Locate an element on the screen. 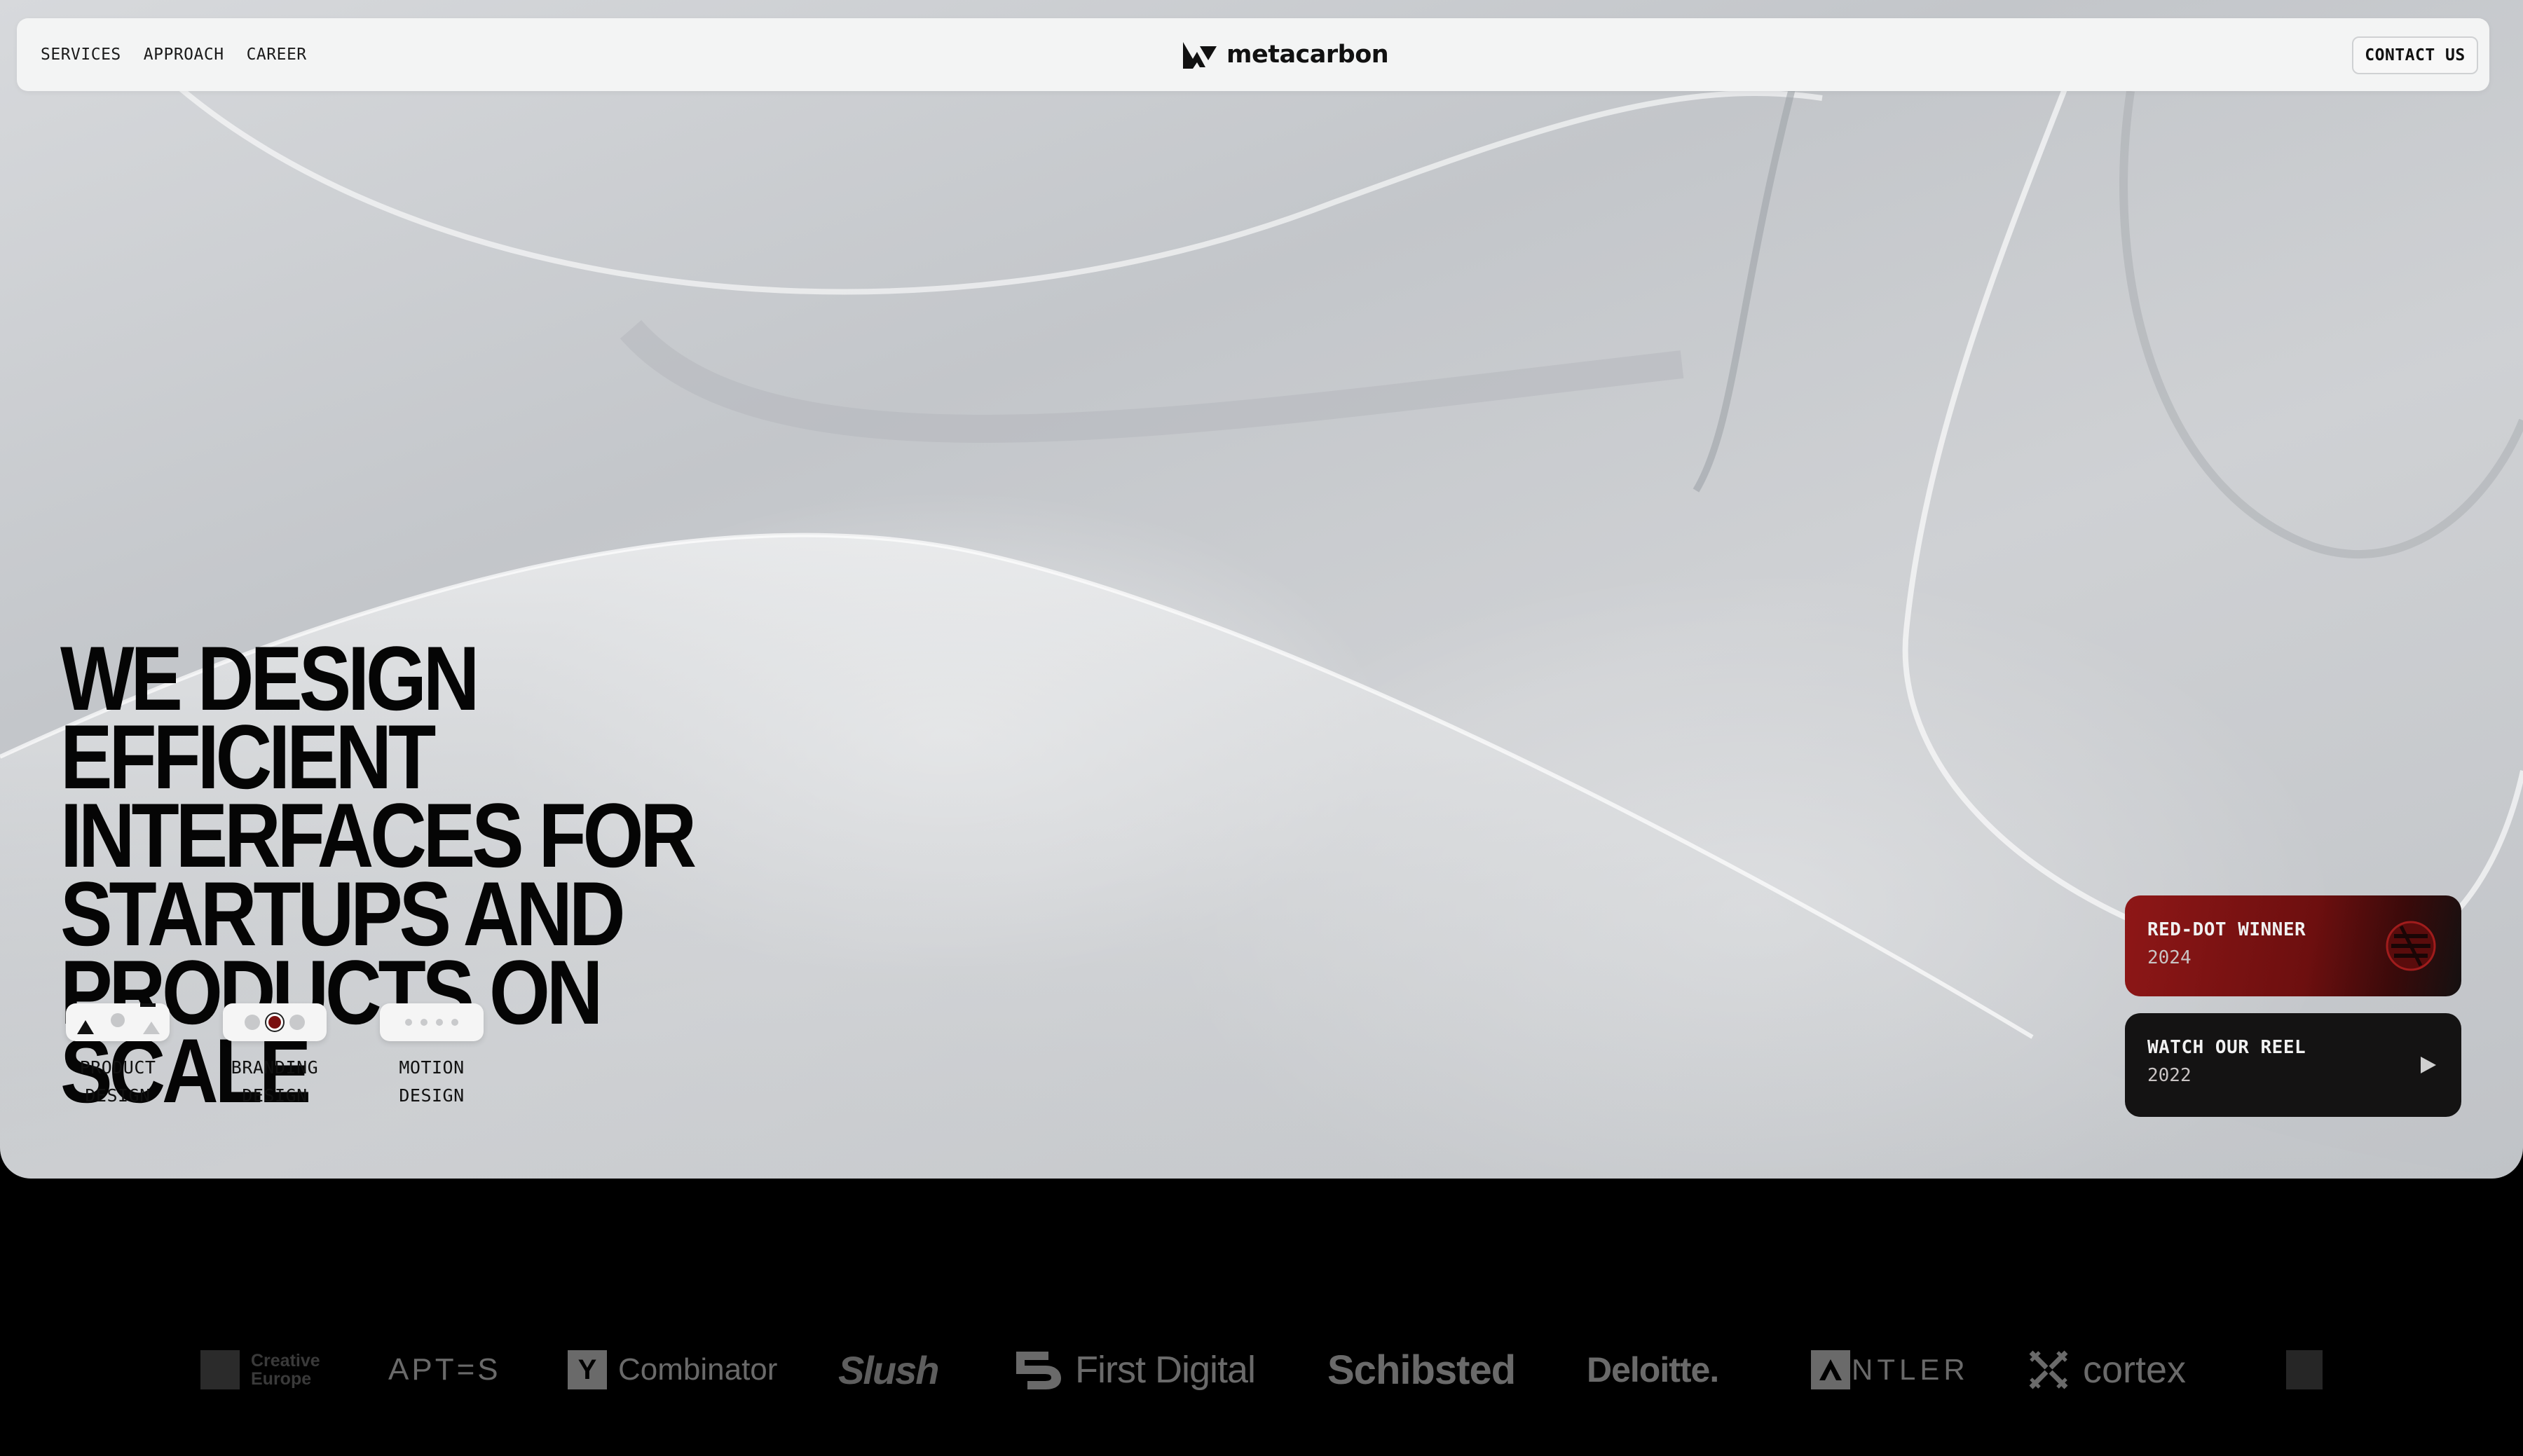  award-year: 2024 is located at coordinates (2169, 957).